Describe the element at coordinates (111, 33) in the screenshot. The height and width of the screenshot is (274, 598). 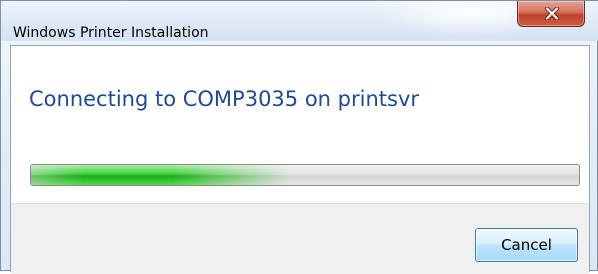
I see `window-title: Windows Printer Installation` at that location.